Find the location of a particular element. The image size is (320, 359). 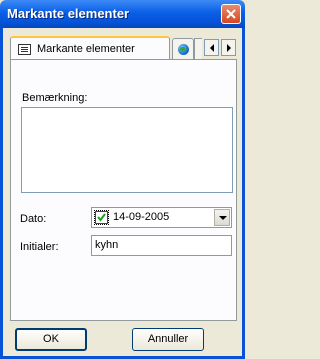

checkmark-icon is located at coordinates (101, 217).